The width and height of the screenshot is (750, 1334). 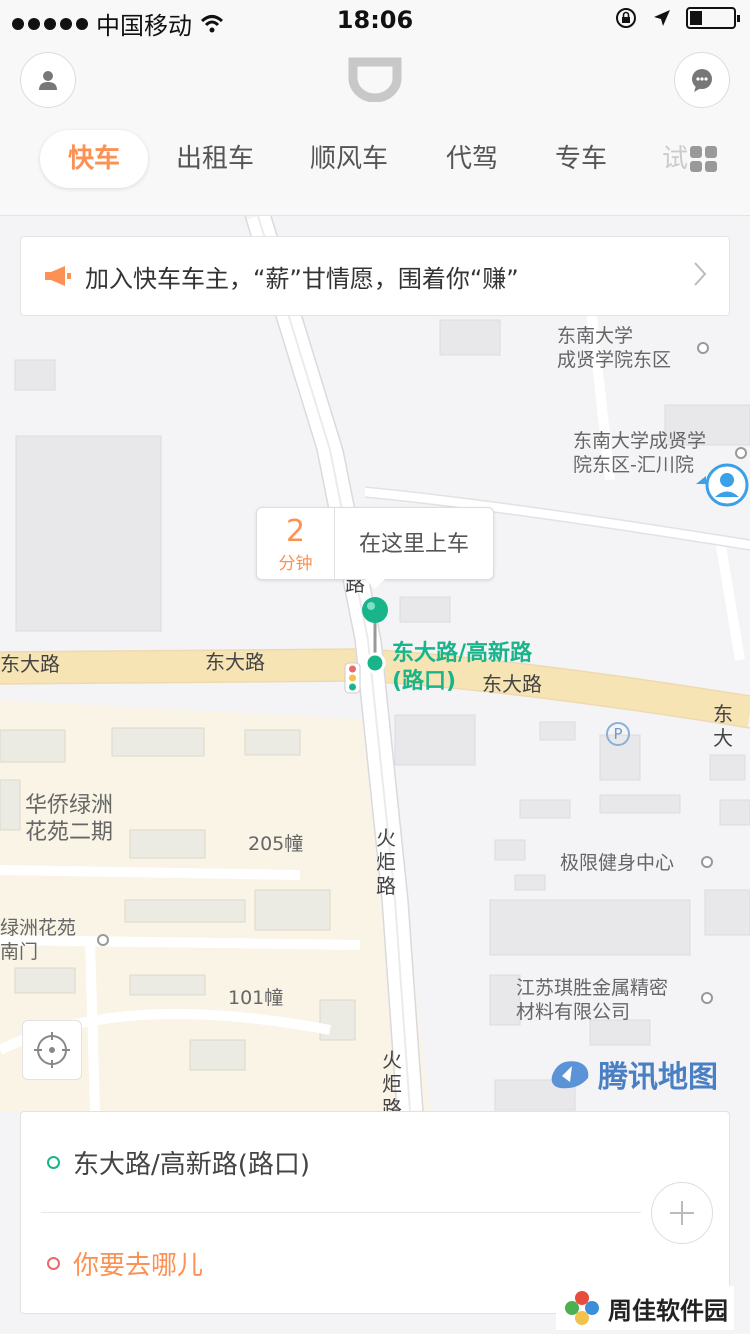 What do you see at coordinates (668, 1310) in the screenshot?
I see `watermark-text: 周佳软件园` at bounding box center [668, 1310].